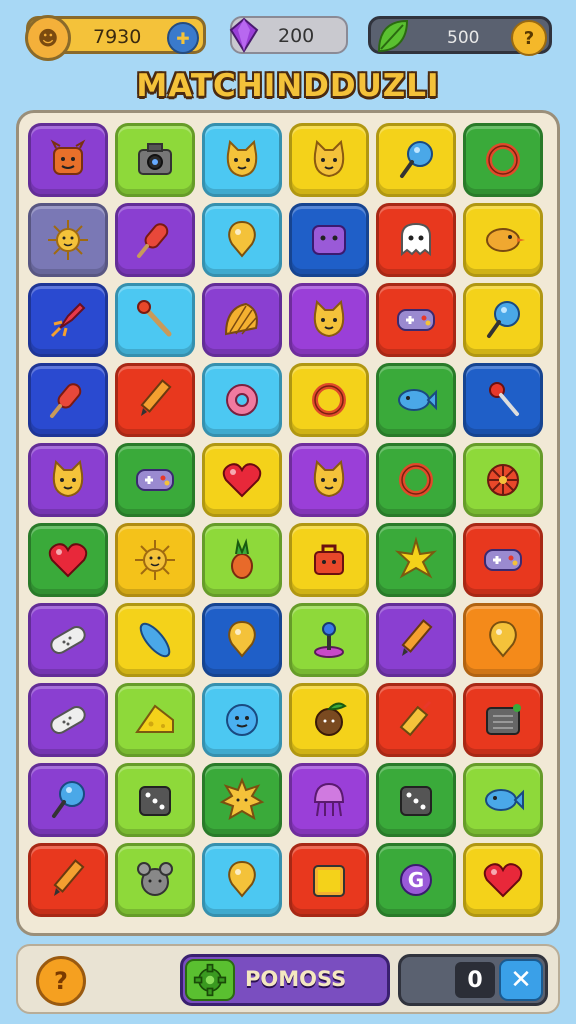 The width and height of the screenshot is (576, 1024). I want to click on surfboard-icon, so click(155, 640).